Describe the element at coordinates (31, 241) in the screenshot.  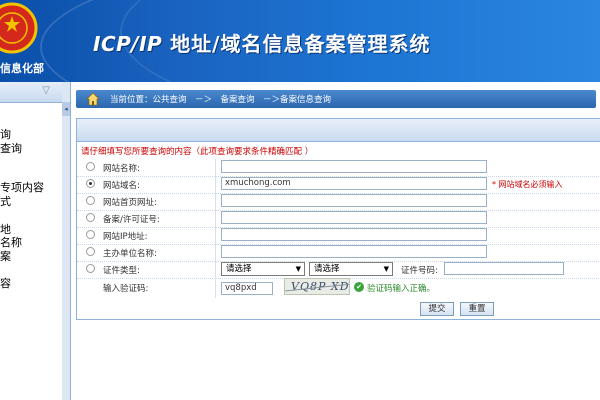
I see `sidebar: ▽ 询 查询 专项内容 式 地 名称 案 容` at that location.